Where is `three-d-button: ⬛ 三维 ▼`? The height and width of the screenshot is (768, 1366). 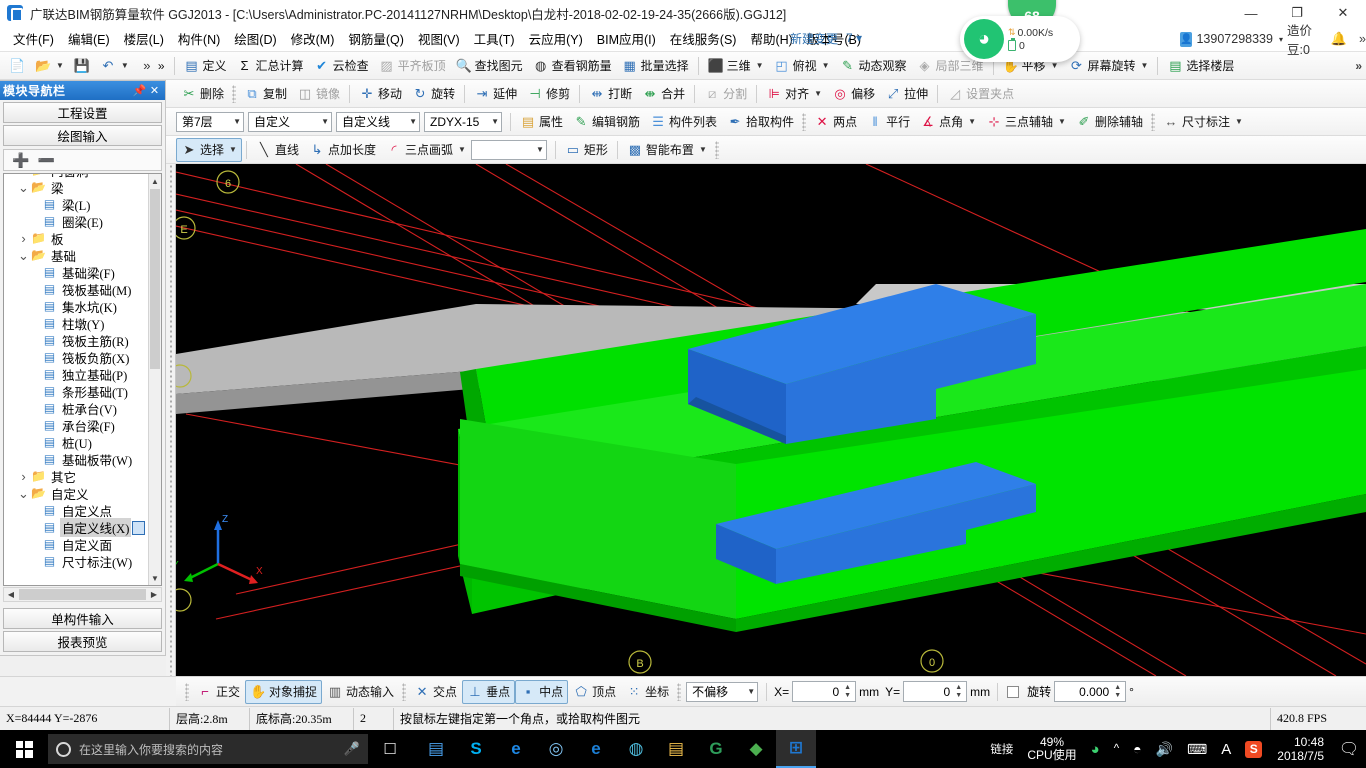 three-d-button: ⬛ 三维 ▼ is located at coordinates (736, 66).